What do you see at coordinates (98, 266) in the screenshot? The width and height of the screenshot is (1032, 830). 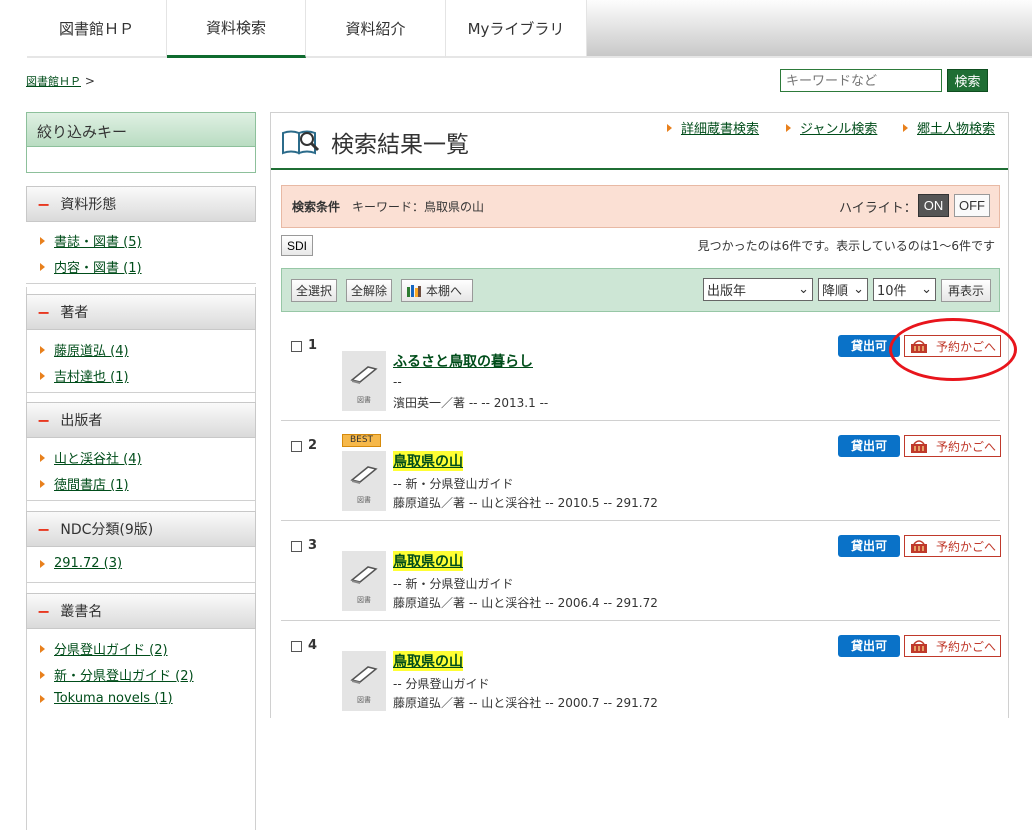 I see `facet-link: 内容・図書 (1)` at bounding box center [98, 266].